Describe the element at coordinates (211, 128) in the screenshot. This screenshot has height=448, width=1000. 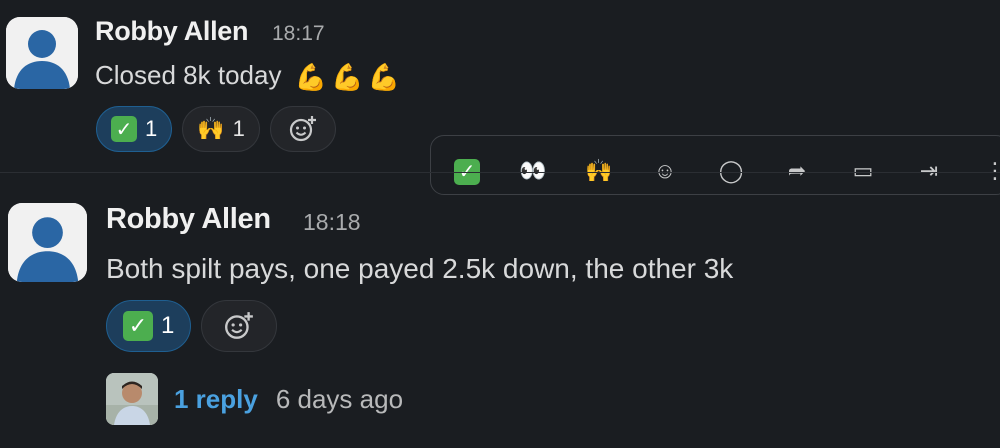
I see `raising-hands-icon: 🙌` at that location.